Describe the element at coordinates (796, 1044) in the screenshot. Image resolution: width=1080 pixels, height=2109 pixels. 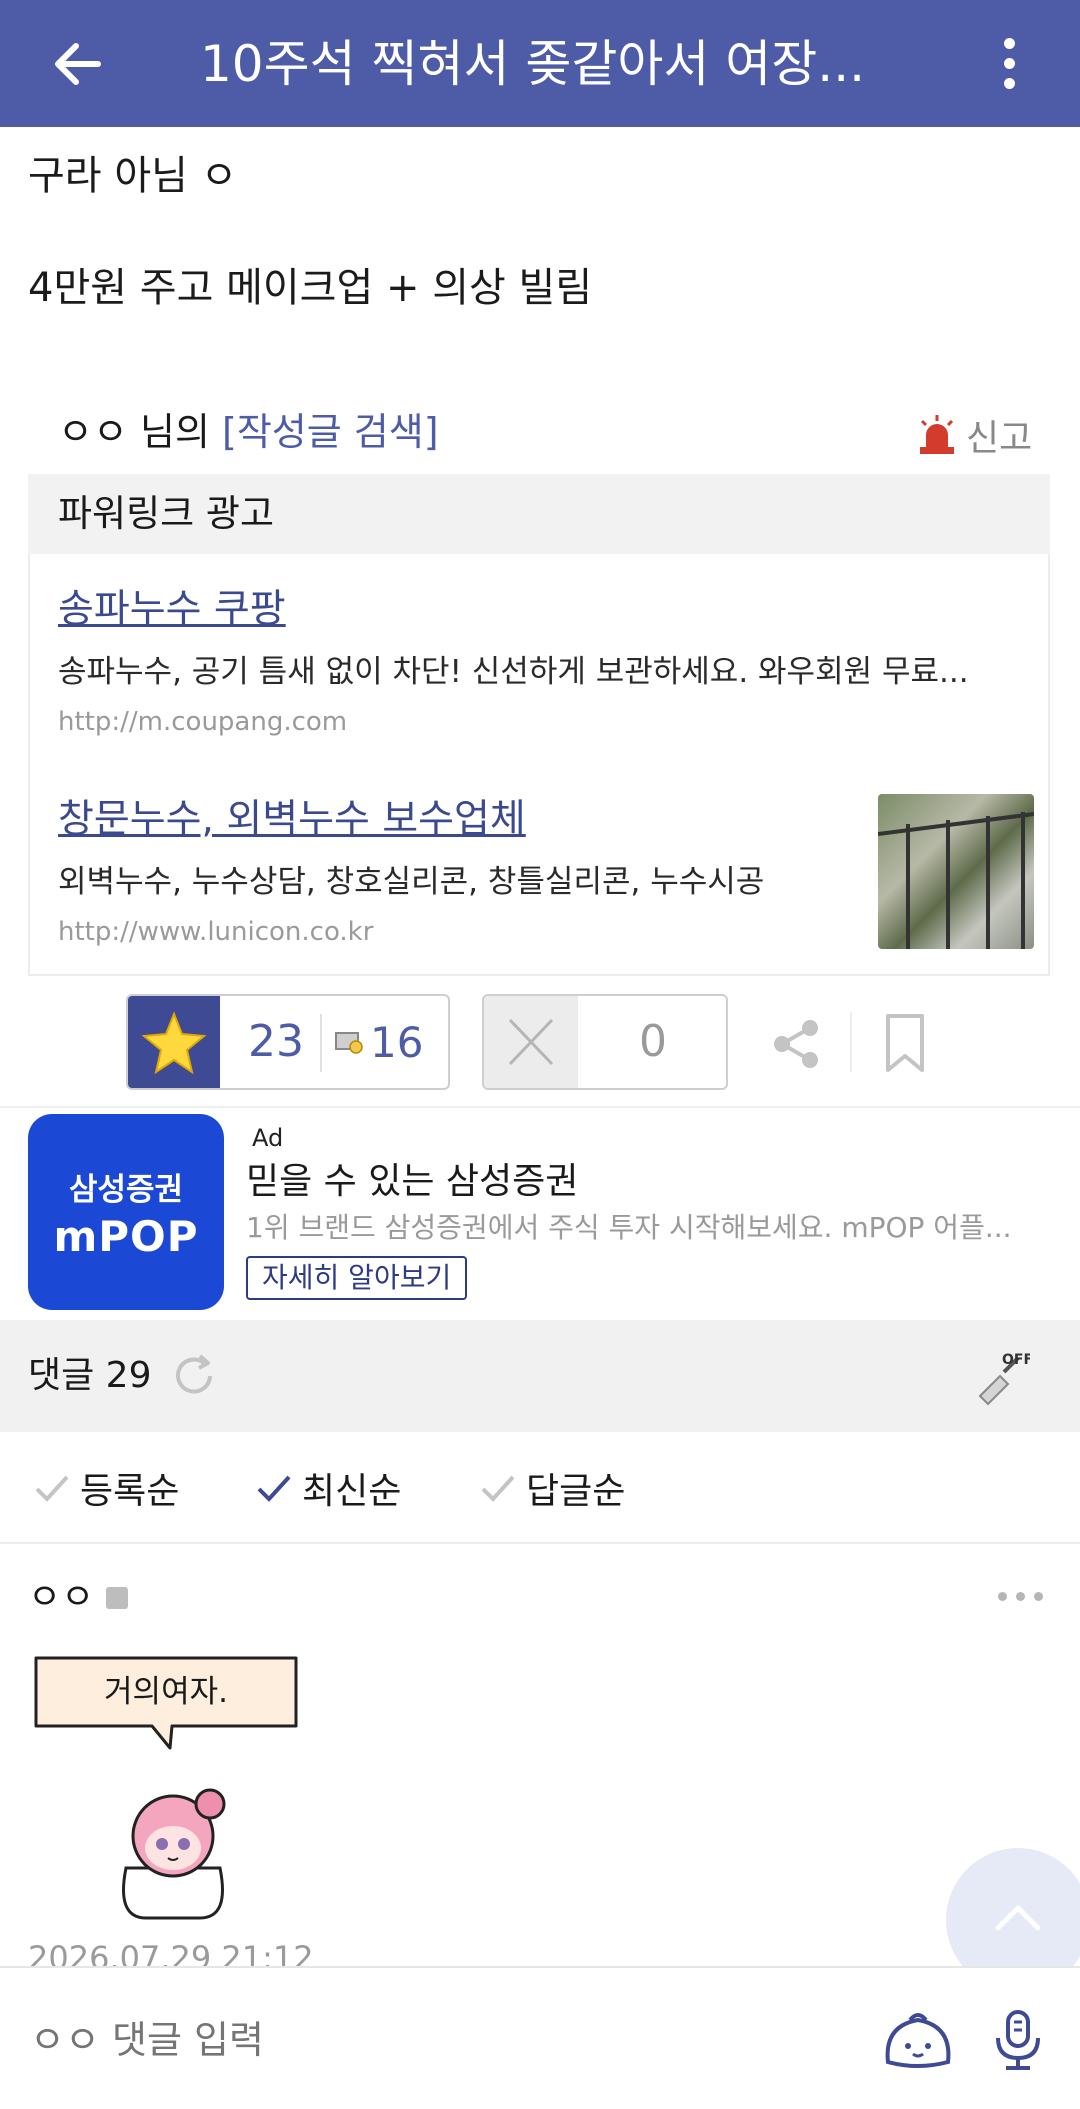
I see `share-icon` at that location.